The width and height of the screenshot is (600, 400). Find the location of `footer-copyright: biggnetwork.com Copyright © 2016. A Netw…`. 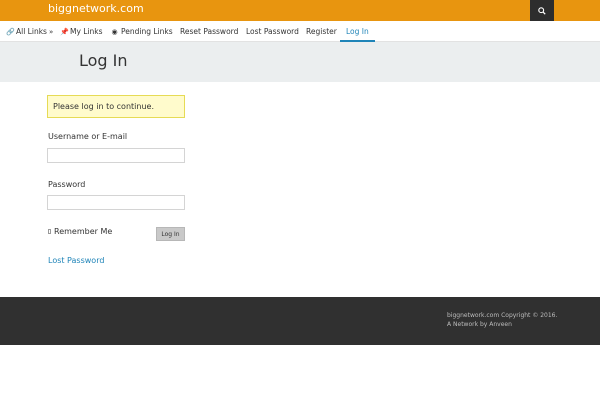

footer-copyright: biggnetwork.com Copyright © 2016. A Netw… is located at coordinates (502, 320).